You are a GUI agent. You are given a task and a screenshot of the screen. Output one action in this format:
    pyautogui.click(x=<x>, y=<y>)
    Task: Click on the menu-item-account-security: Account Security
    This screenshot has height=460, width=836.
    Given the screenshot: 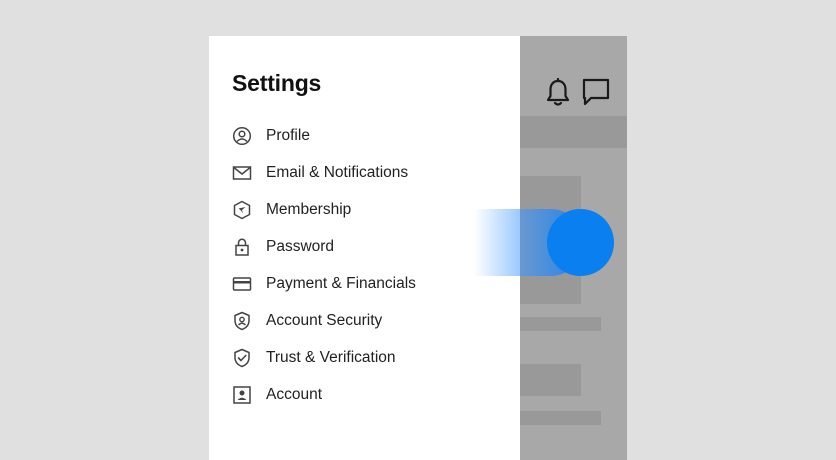 What is the action you would take?
    pyautogui.click(x=324, y=320)
    